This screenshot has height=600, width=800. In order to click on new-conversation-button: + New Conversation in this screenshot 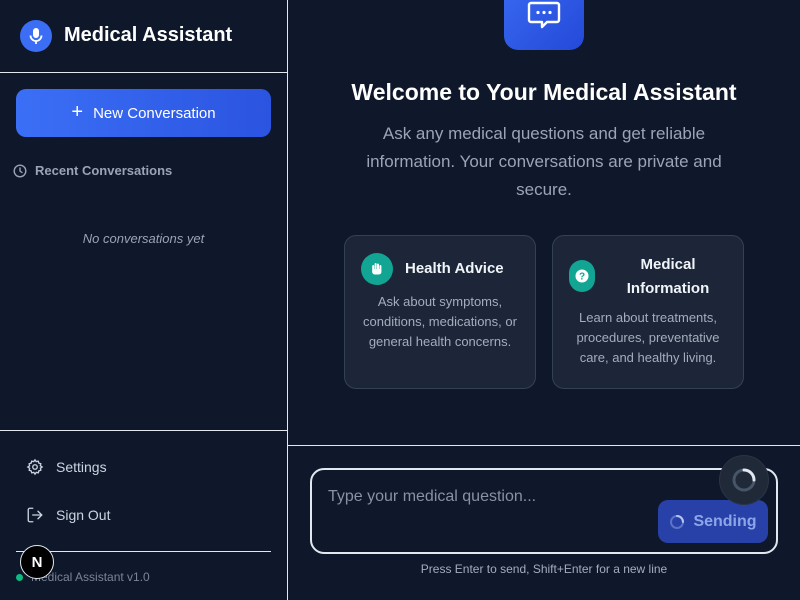, I will do `click(143, 113)`.